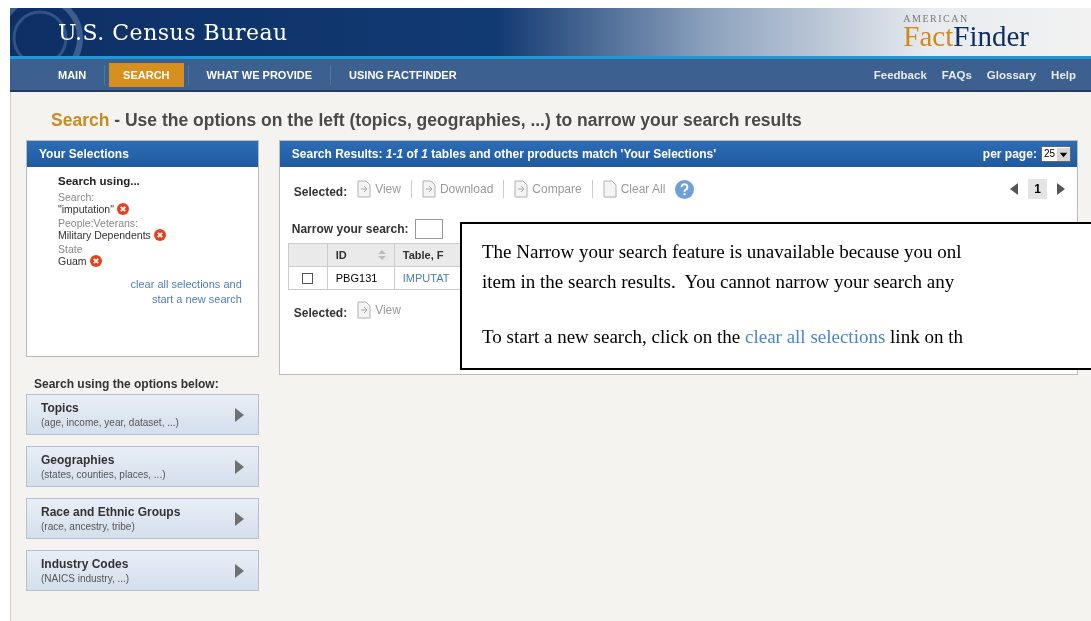  I want to click on row-checkbox, so click(308, 279).